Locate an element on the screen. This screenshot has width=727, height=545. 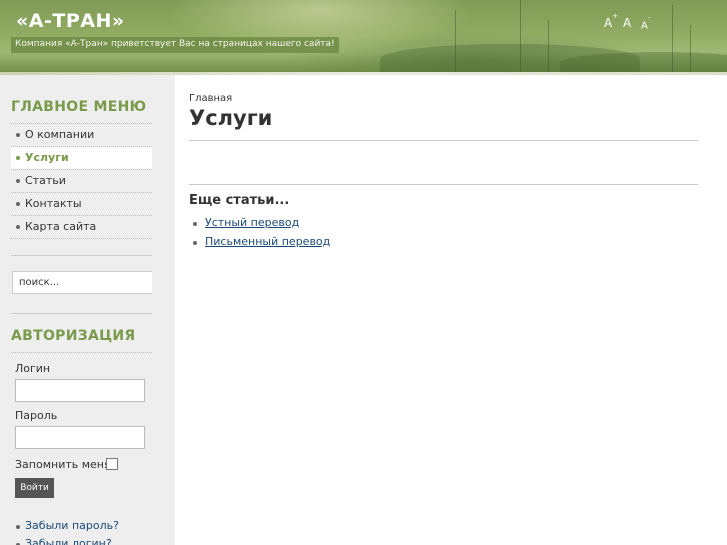
sub-header-strip-left is located at coordinates (87, 82).